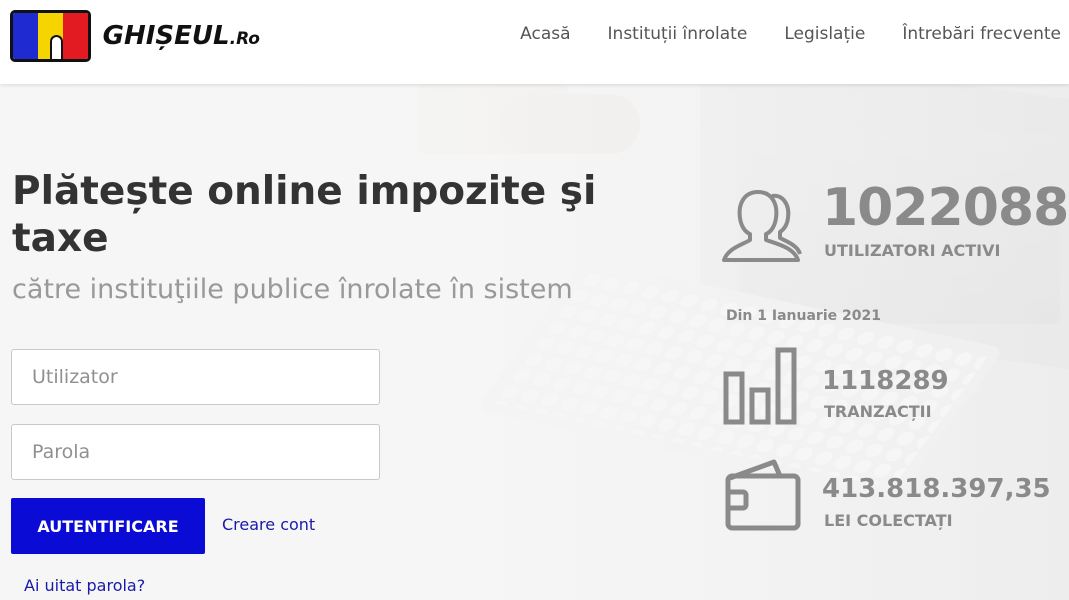 Image resolution: width=1069 pixels, height=600 pixels. What do you see at coordinates (945, 208) in the screenshot?
I see `active-users-value: 1022088` at bounding box center [945, 208].